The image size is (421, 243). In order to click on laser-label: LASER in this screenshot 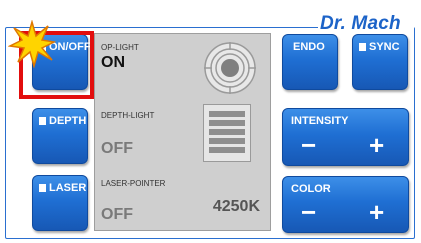, I will do `click(62, 188)`.